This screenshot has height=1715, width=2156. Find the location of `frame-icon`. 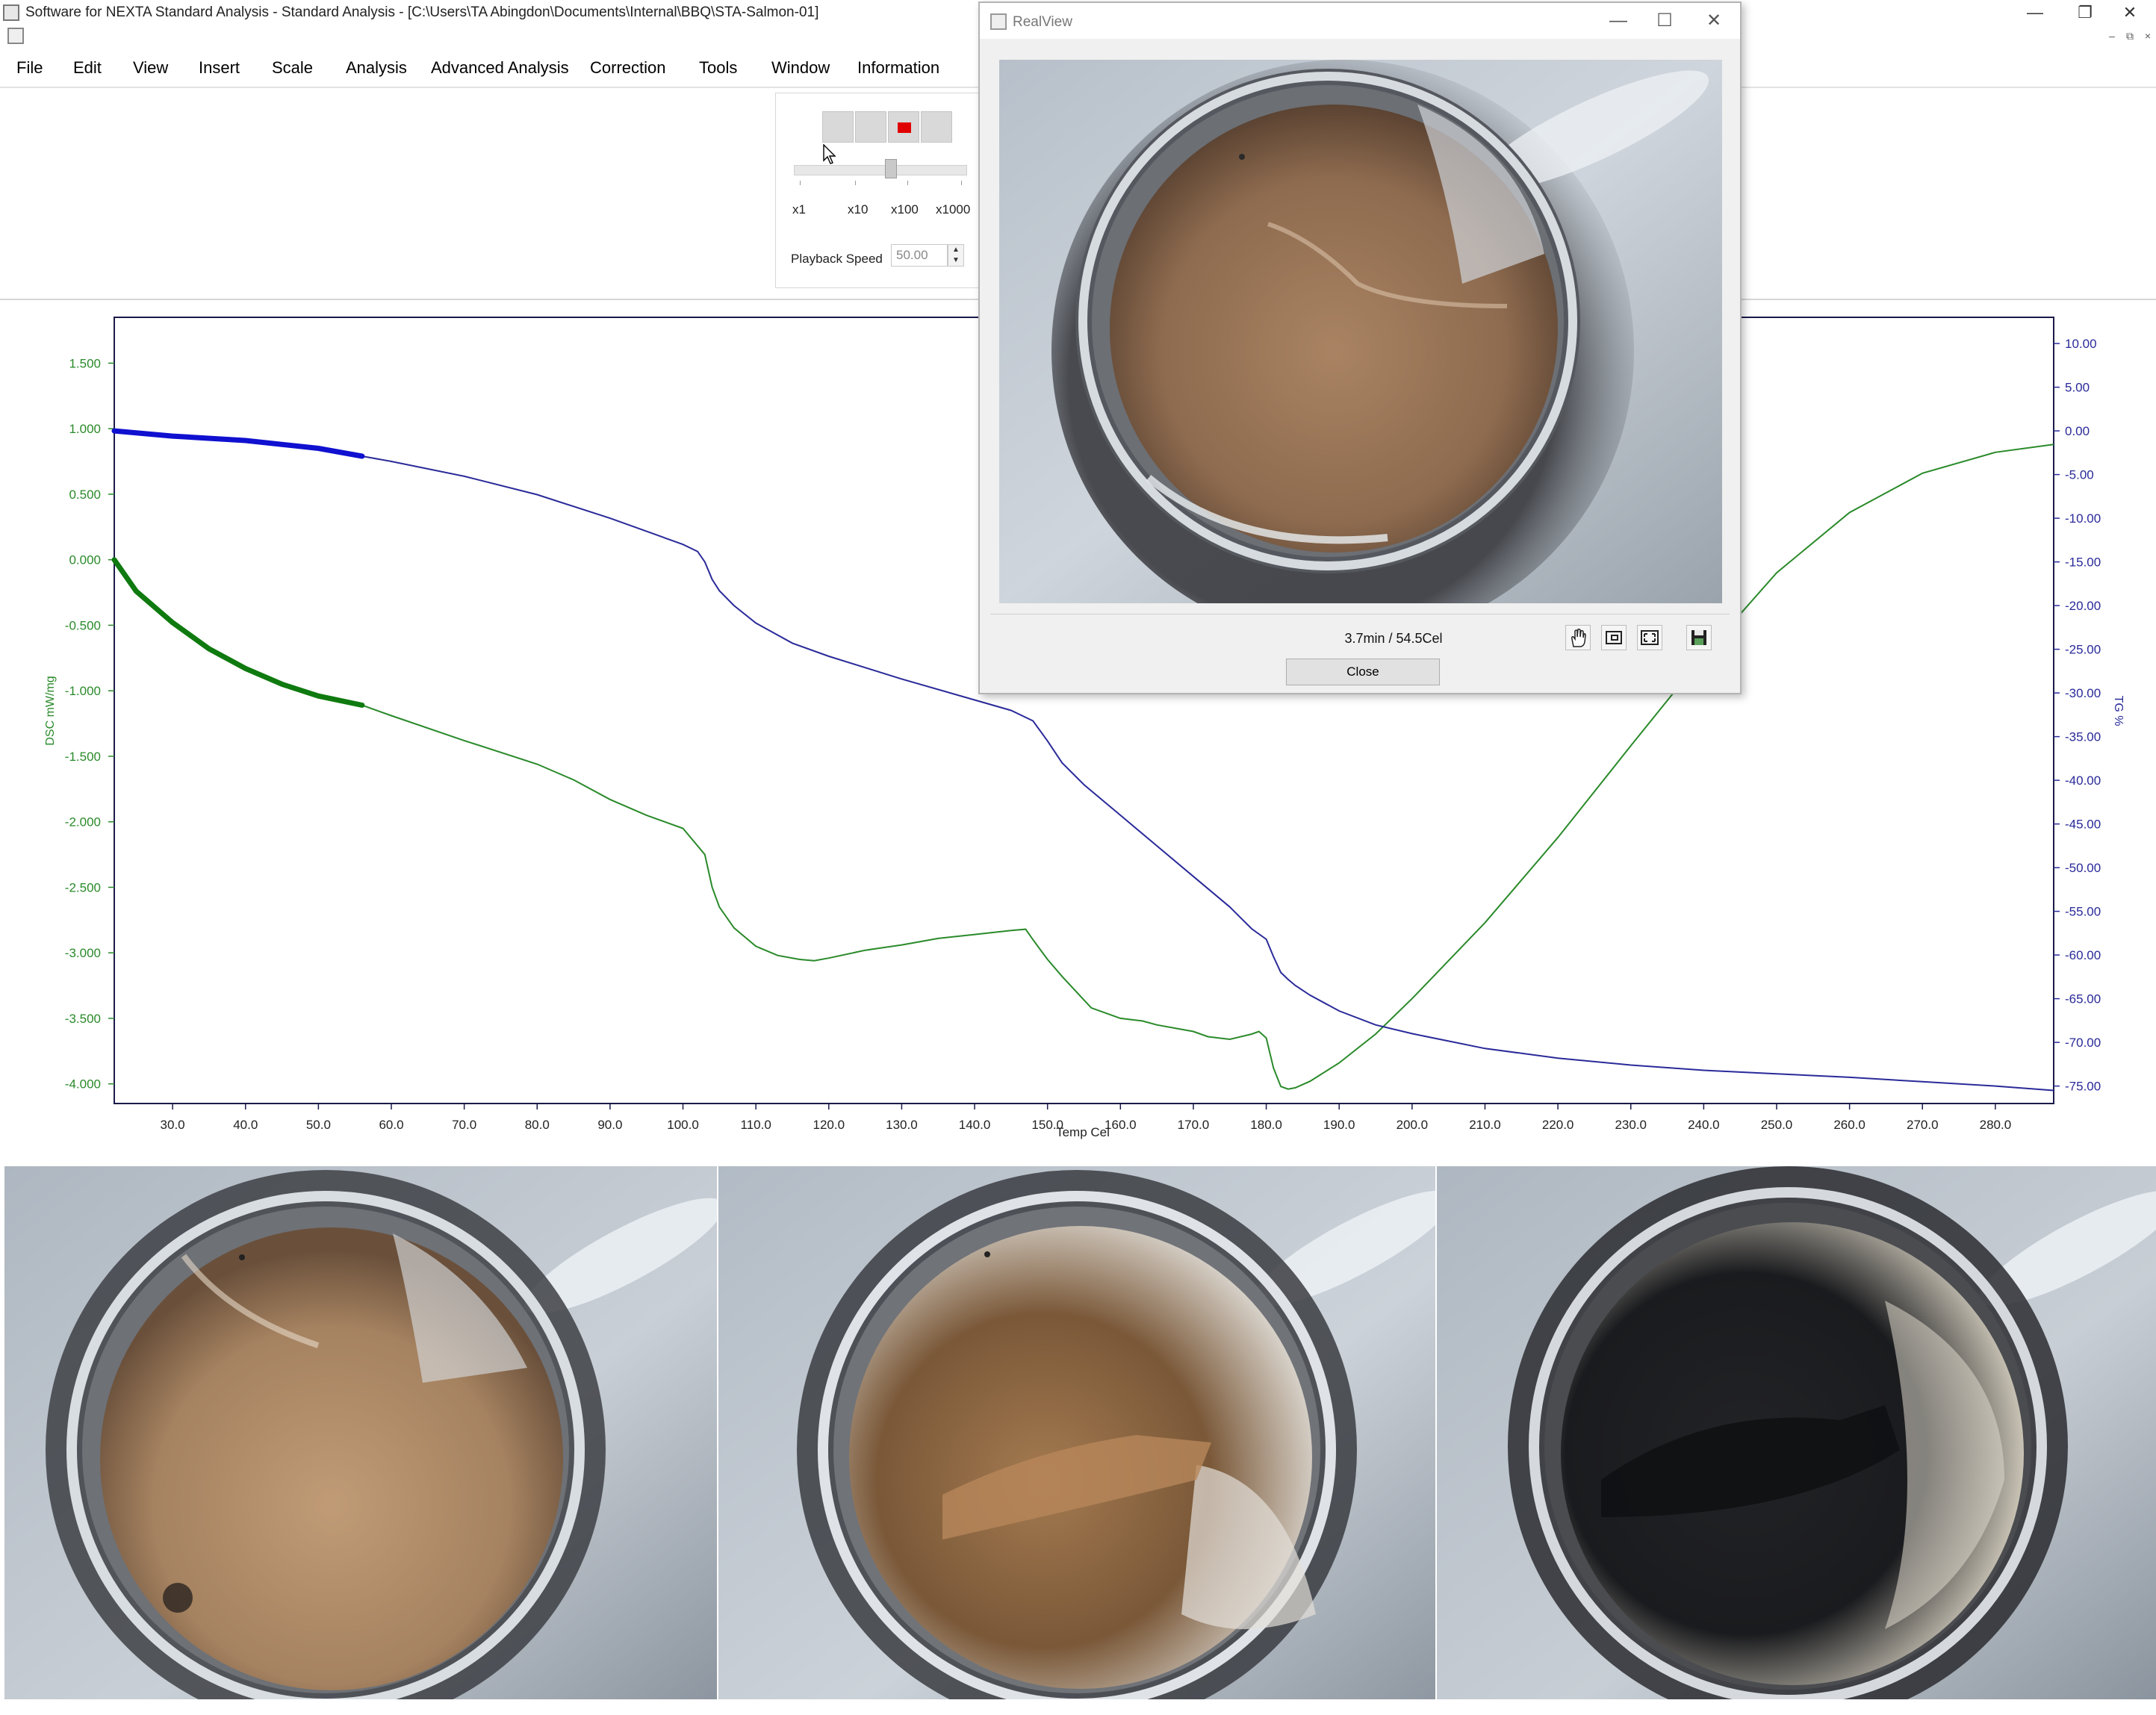

frame-icon is located at coordinates (1614, 637).